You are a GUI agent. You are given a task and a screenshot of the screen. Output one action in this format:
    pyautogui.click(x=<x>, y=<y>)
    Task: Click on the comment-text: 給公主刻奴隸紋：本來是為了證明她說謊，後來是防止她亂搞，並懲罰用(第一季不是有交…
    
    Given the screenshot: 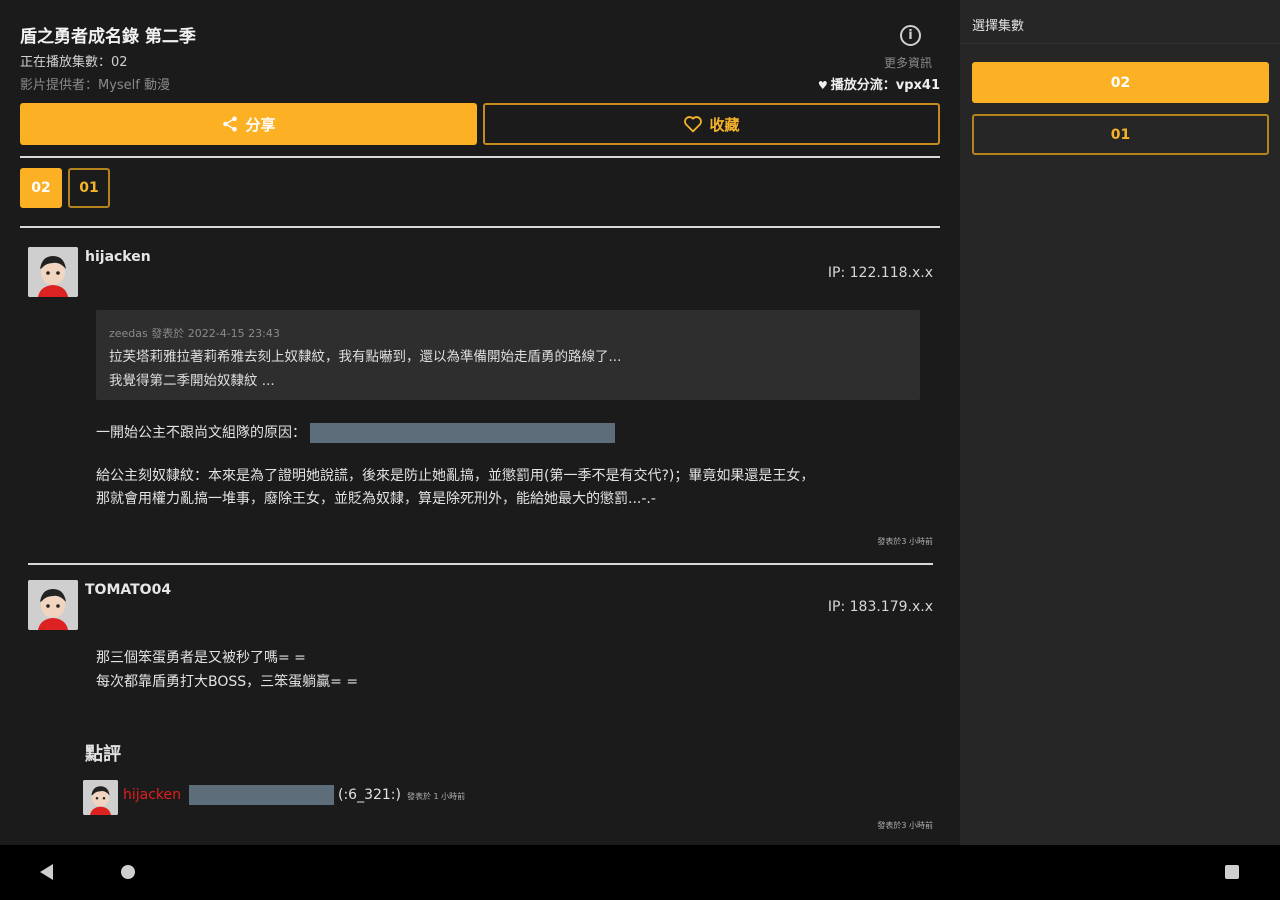 What is the action you would take?
    pyautogui.click(x=455, y=476)
    